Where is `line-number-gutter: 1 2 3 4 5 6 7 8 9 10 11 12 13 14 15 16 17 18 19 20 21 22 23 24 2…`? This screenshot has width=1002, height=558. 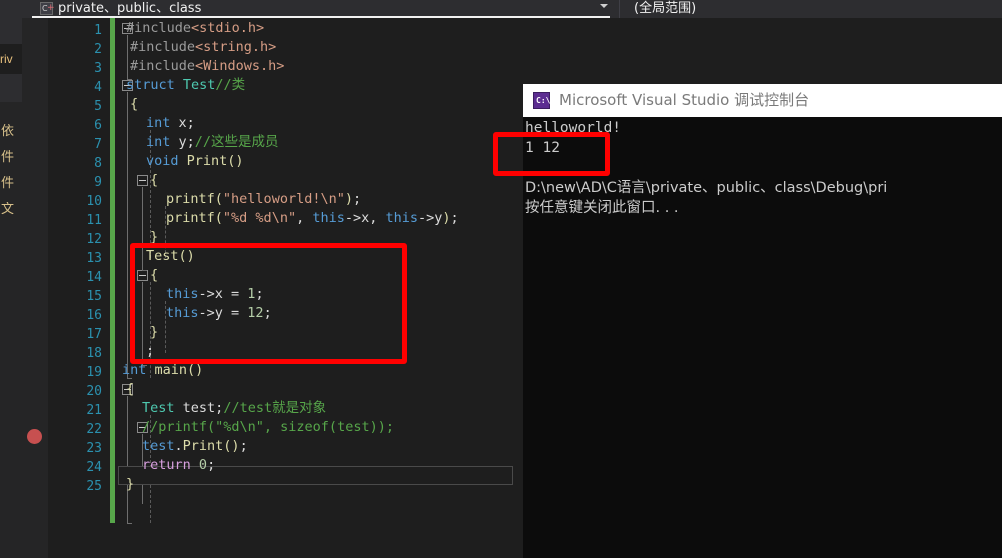
line-number-gutter: 1 2 3 4 5 6 7 8 9 10 11 12 13 14 15 16 17 18 19 20 21 22 23 24 2… is located at coordinates (78, 288).